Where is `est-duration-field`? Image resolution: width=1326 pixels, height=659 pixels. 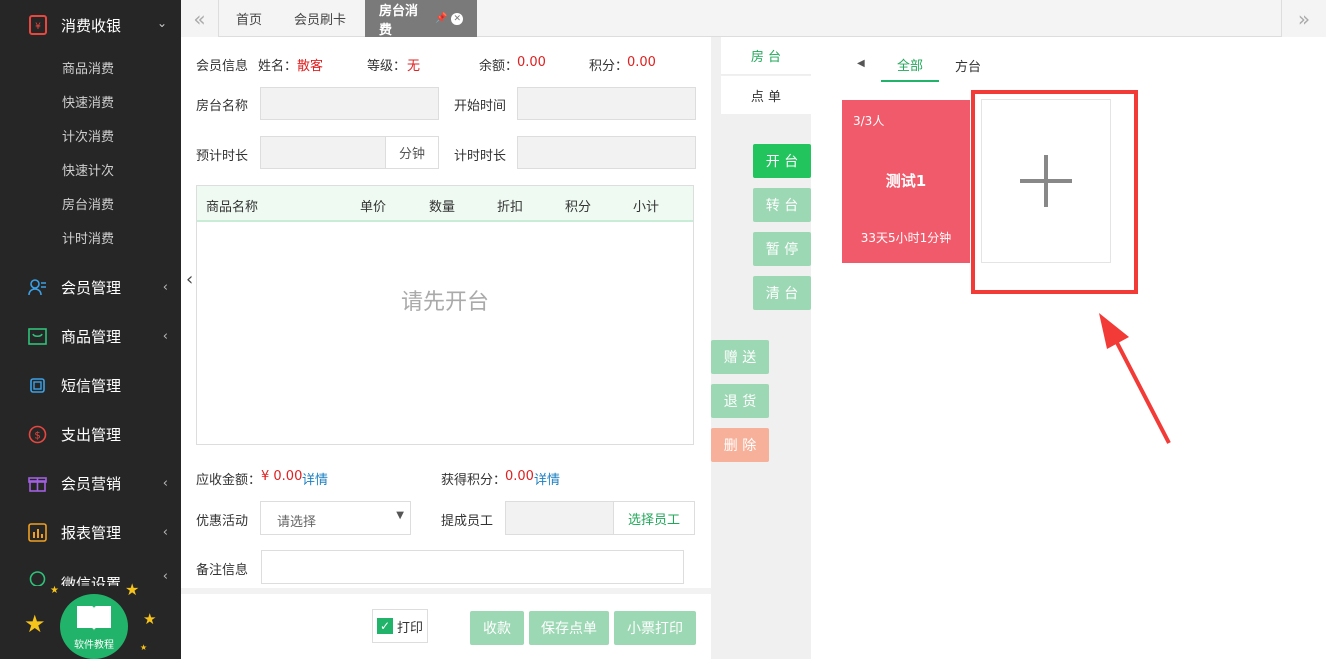 est-duration-field is located at coordinates (323, 152).